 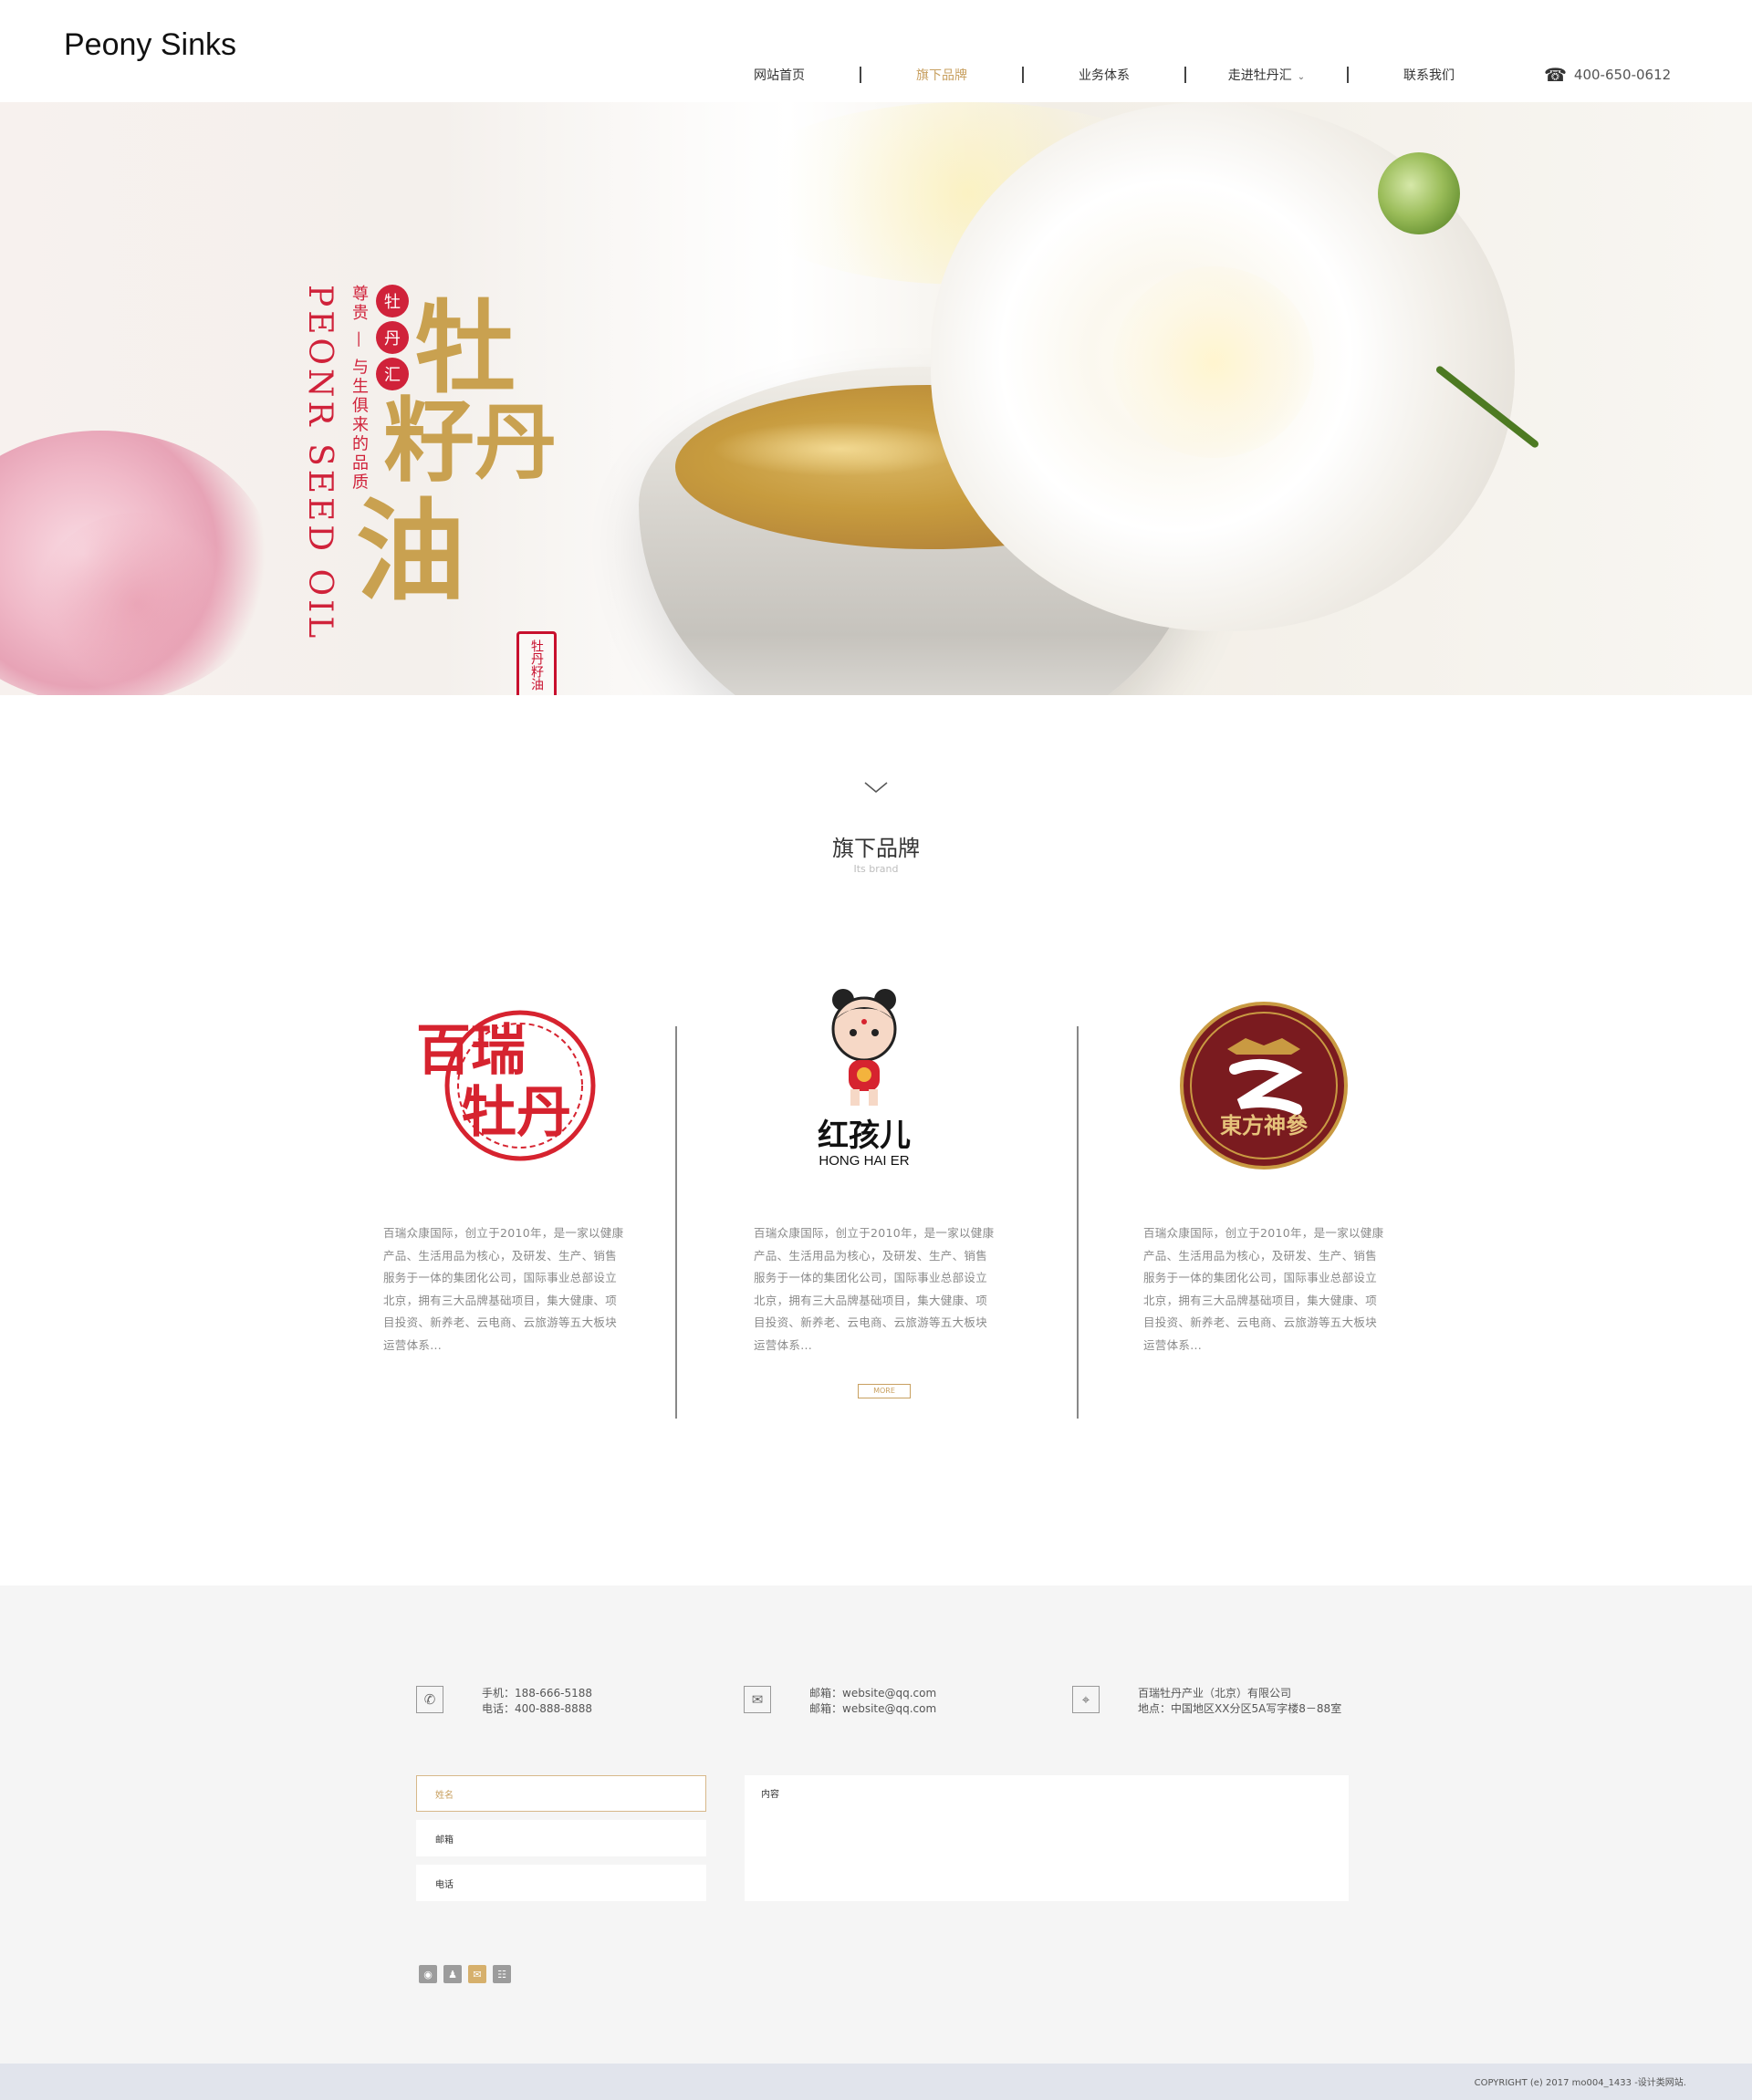 What do you see at coordinates (864, 1161) in the screenshot?
I see `logo-subtext: HONG HAI ER` at bounding box center [864, 1161].